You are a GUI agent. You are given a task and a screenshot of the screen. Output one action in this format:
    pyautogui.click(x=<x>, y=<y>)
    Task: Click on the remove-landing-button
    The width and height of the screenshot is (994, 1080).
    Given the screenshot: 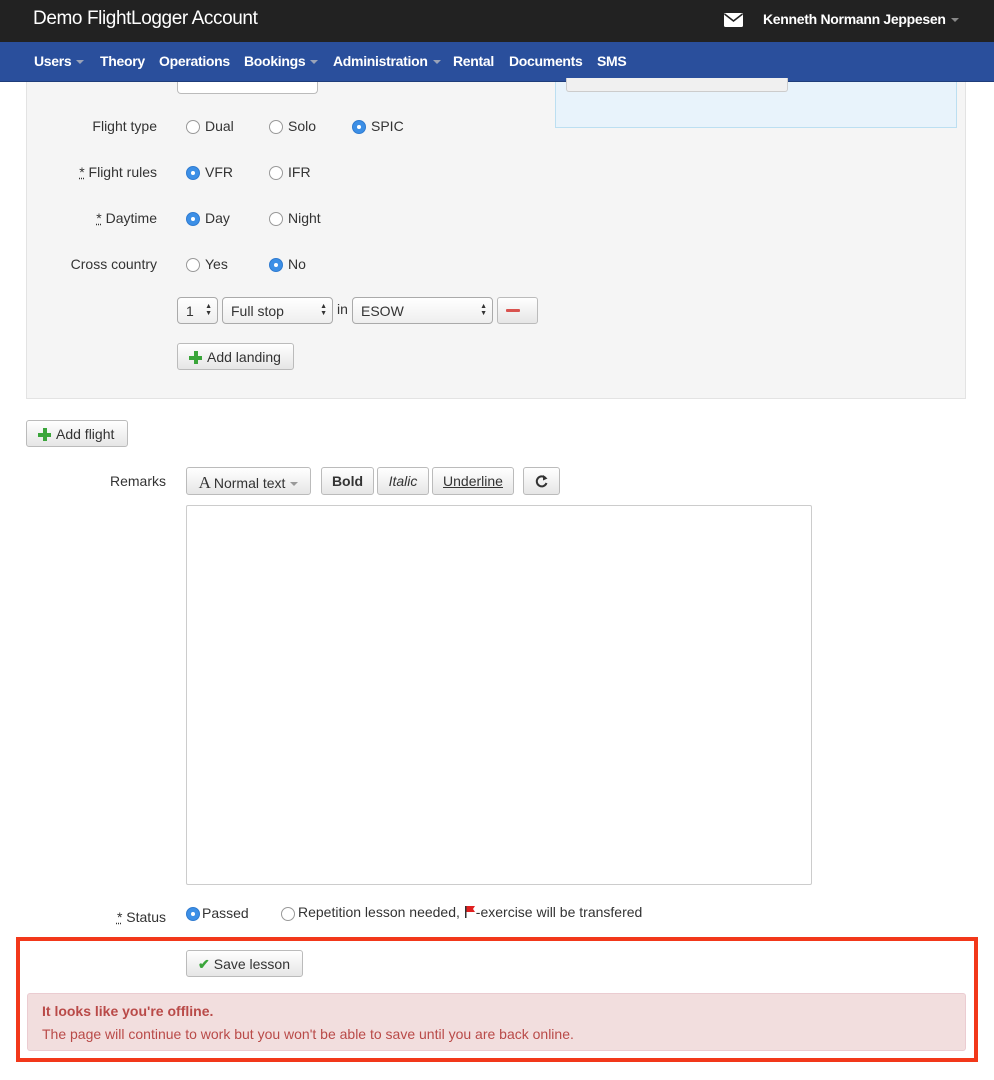 What is the action you would take?
    pyautogui.click(x=517, y=310)
    